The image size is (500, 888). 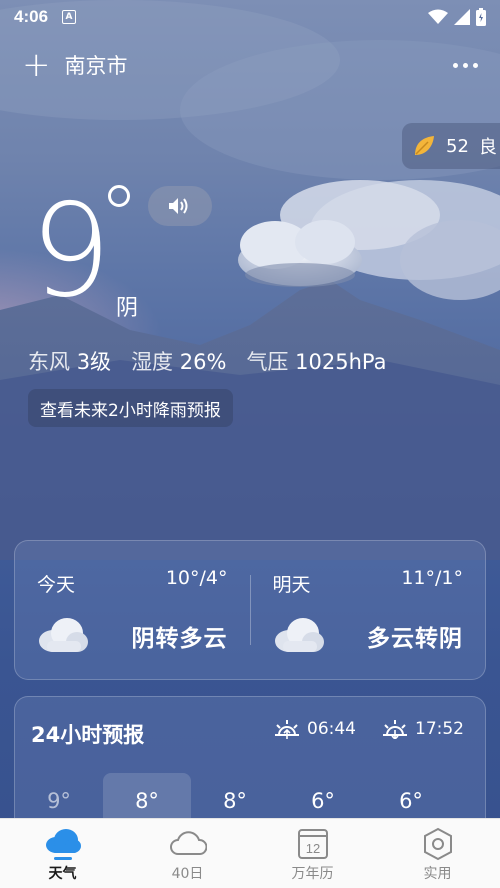 What do you see at coordinates (36, 65) in the screenshot?
I see `add-city-button: +` at bounding box center [36, 65].